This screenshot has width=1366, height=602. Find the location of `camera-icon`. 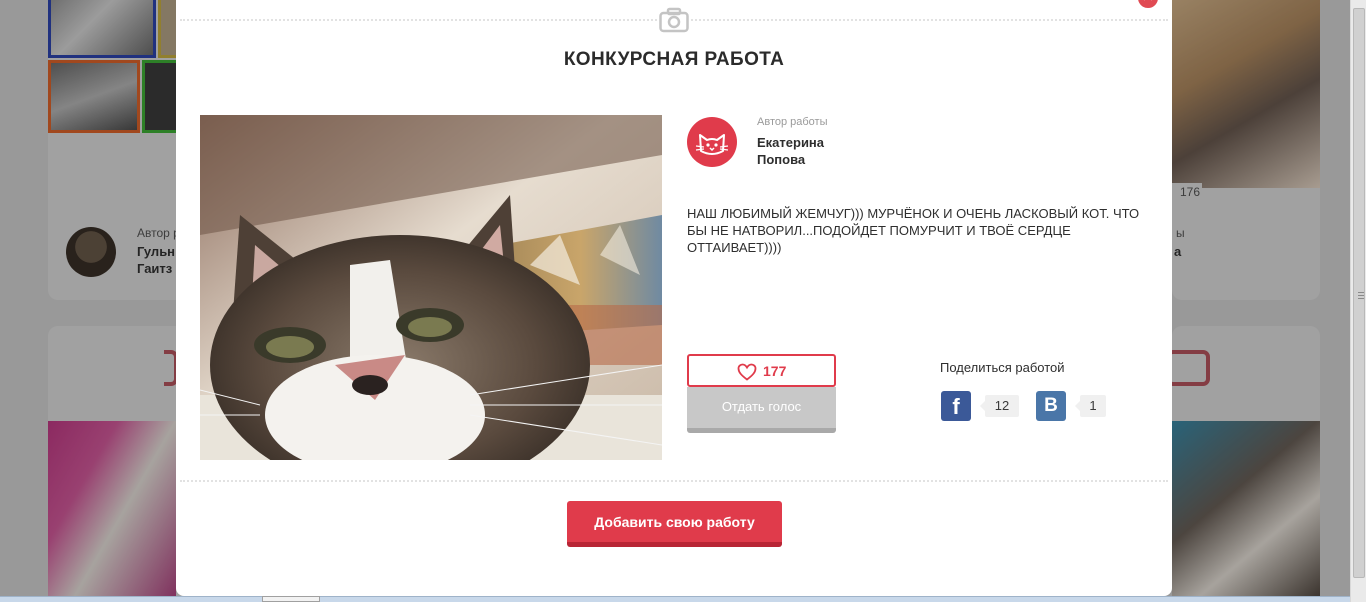

camera-icon is located at coordinates (674, 20).